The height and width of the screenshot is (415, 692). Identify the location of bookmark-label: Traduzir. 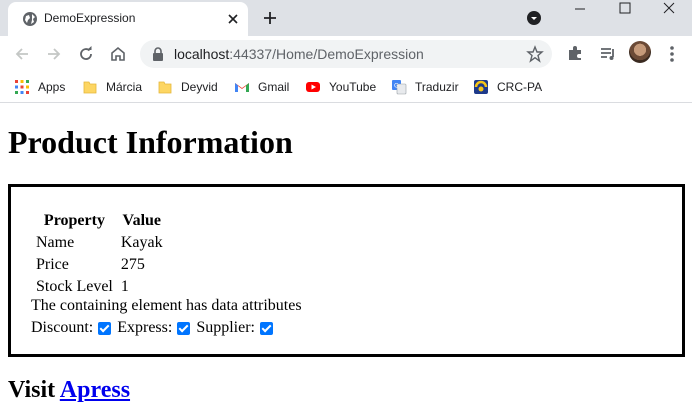
(437, 87).